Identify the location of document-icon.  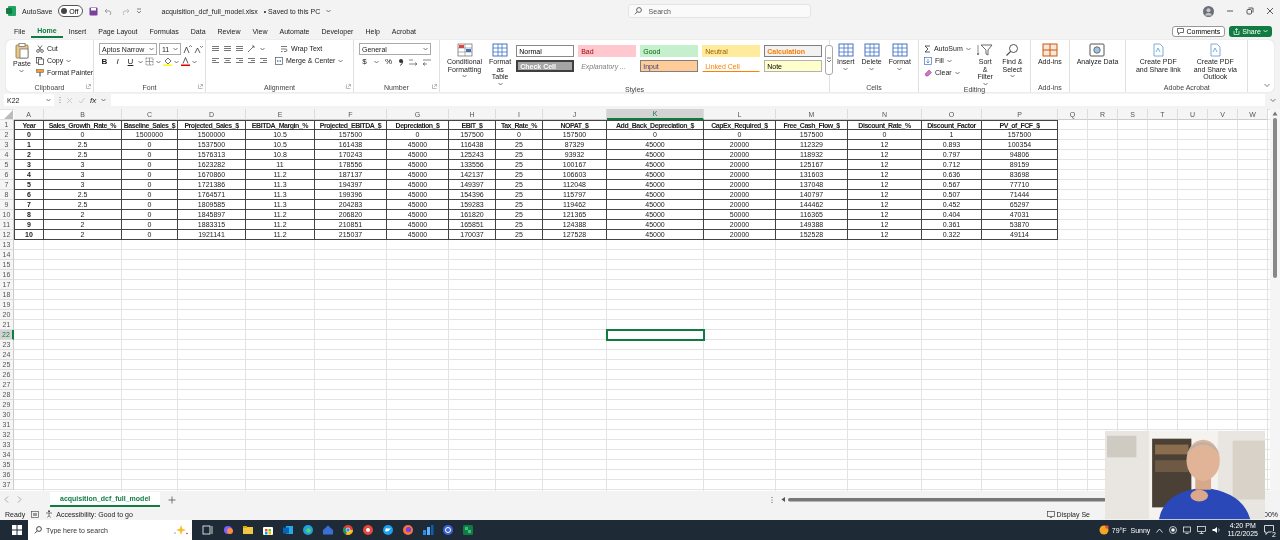
(1158, 50).